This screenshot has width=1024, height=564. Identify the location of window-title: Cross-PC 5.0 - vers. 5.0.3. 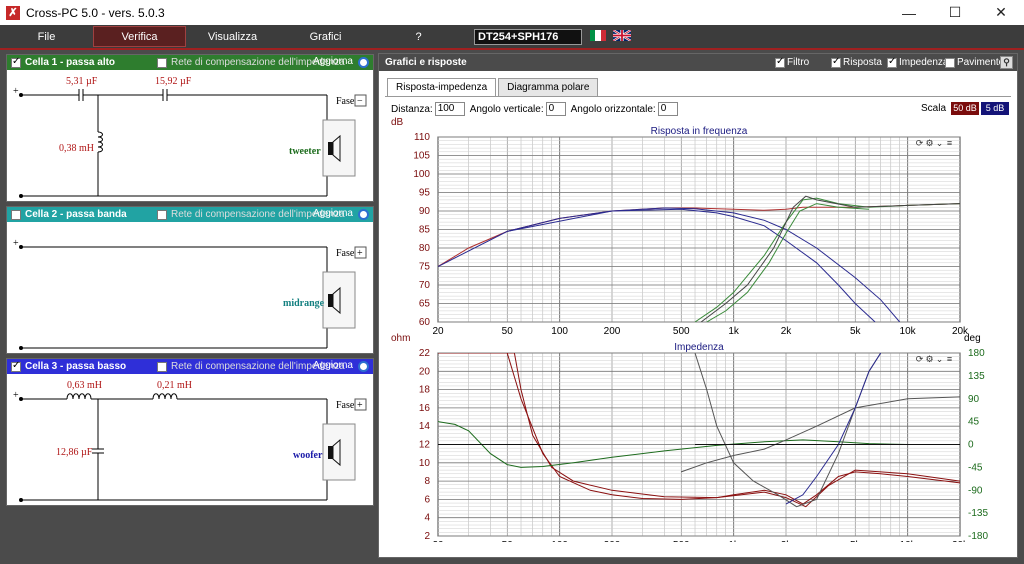
(95, 12).